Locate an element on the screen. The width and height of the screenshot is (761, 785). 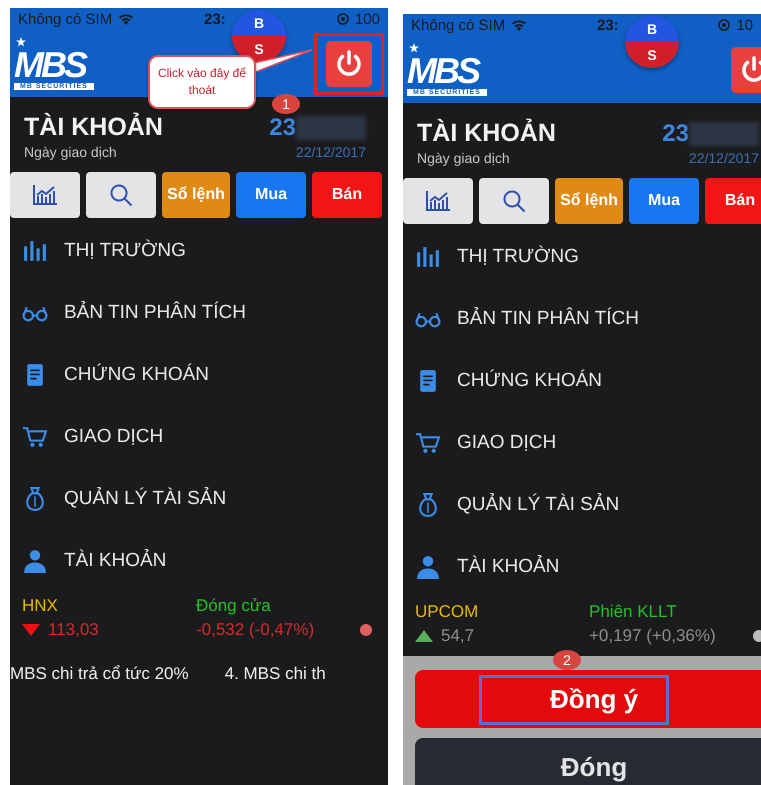
index-change: -0,532 (-0,47%) is located at coordinates (256, 630).